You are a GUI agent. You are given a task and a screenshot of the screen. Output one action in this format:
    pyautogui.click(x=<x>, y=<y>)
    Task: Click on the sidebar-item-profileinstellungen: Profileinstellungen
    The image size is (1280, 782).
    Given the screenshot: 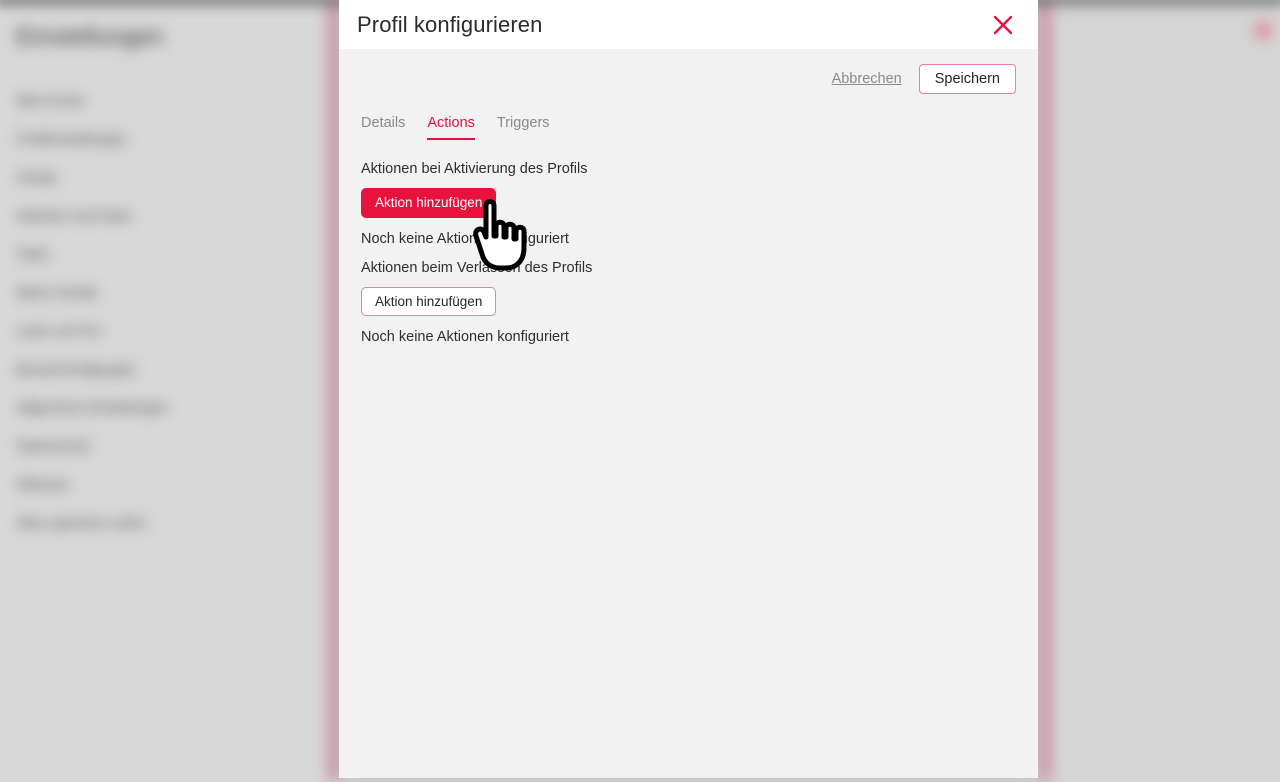 What is the action you would take?
    pyautogui.click(x=171, y=139)
    